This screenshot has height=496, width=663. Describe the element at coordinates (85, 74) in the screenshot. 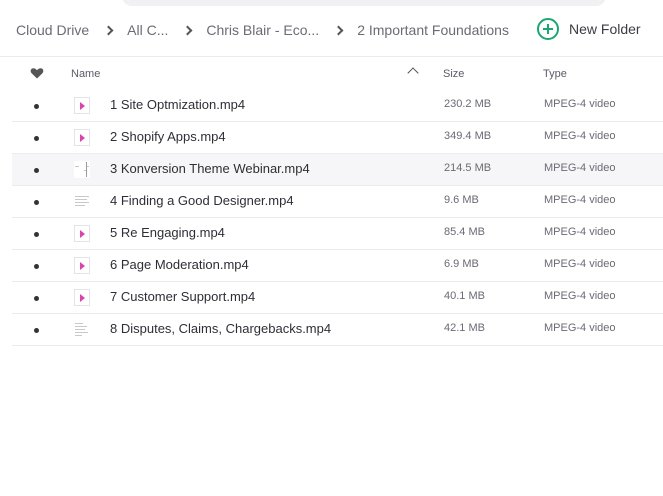

I see `column-name: Name` at that location.